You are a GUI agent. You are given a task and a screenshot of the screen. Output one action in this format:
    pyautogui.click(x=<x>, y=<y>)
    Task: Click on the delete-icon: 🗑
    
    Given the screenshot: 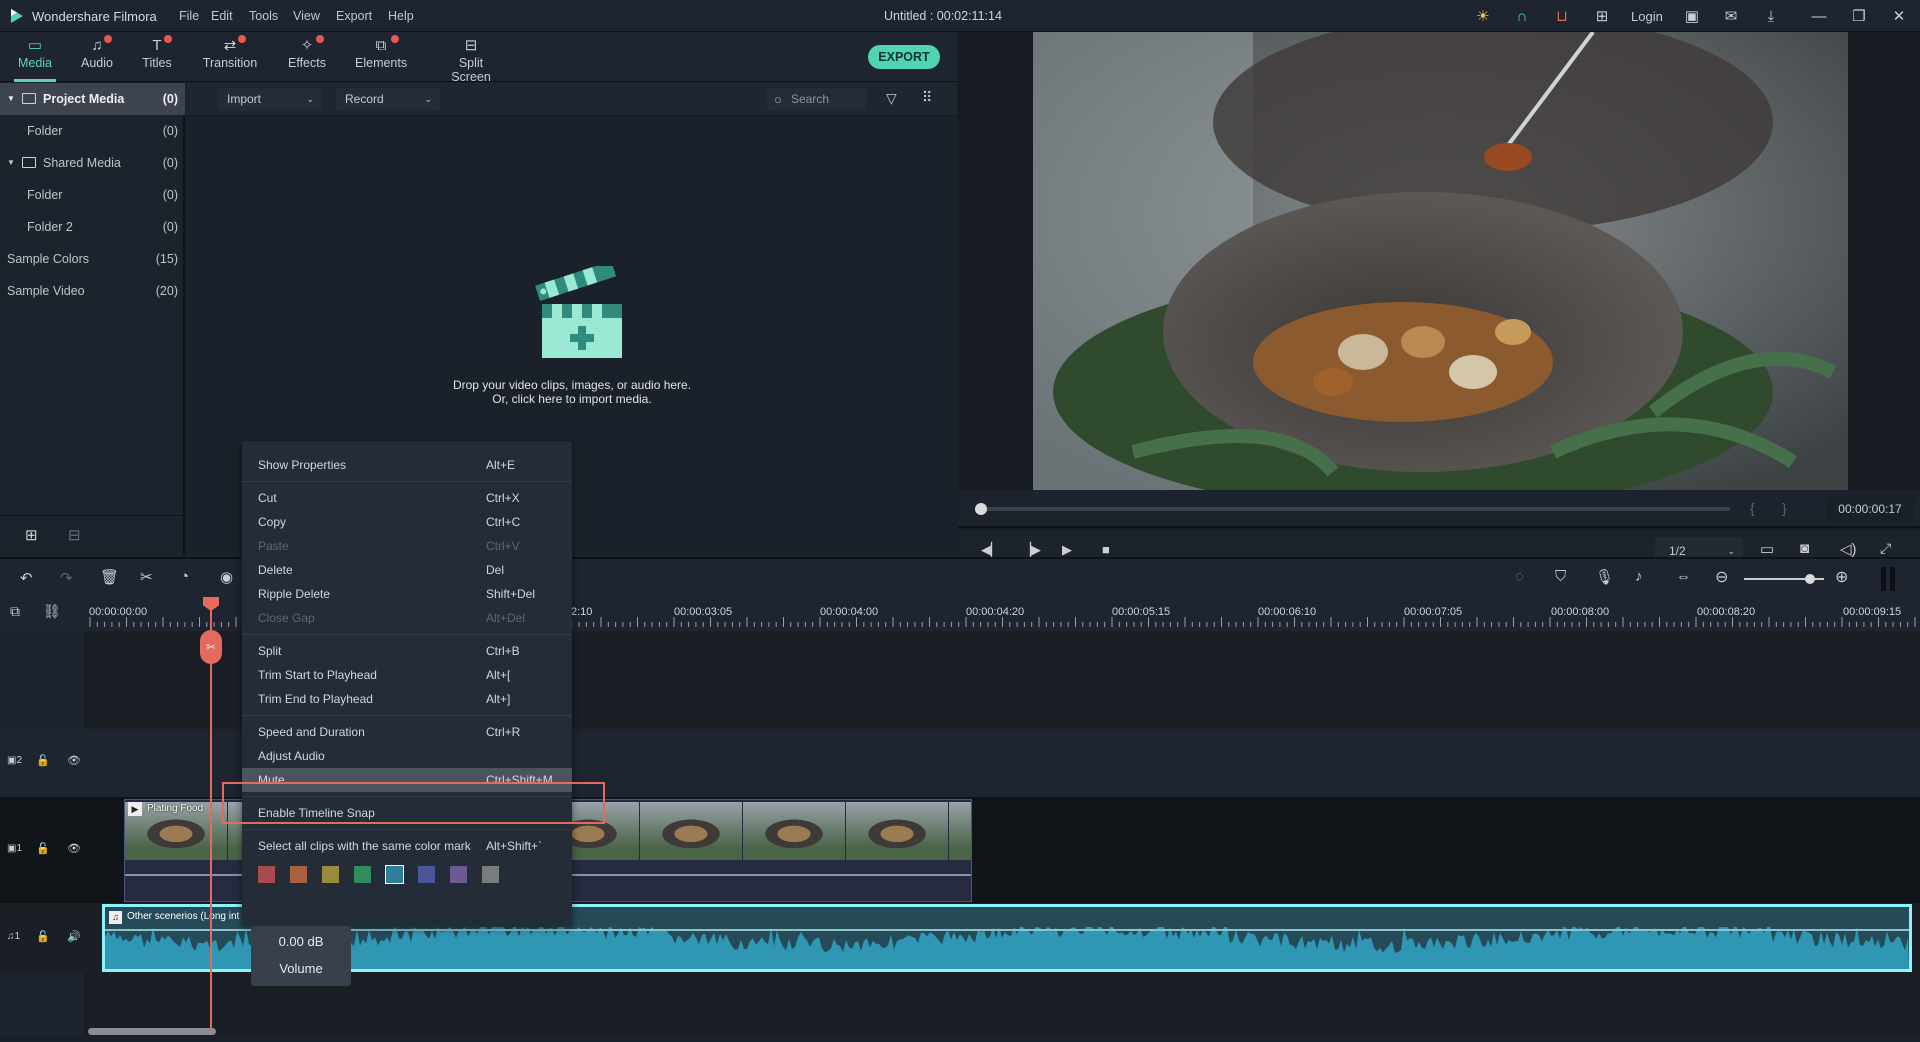 What is the action you would take?
    pyautogui.click(x=109, y=577)
    